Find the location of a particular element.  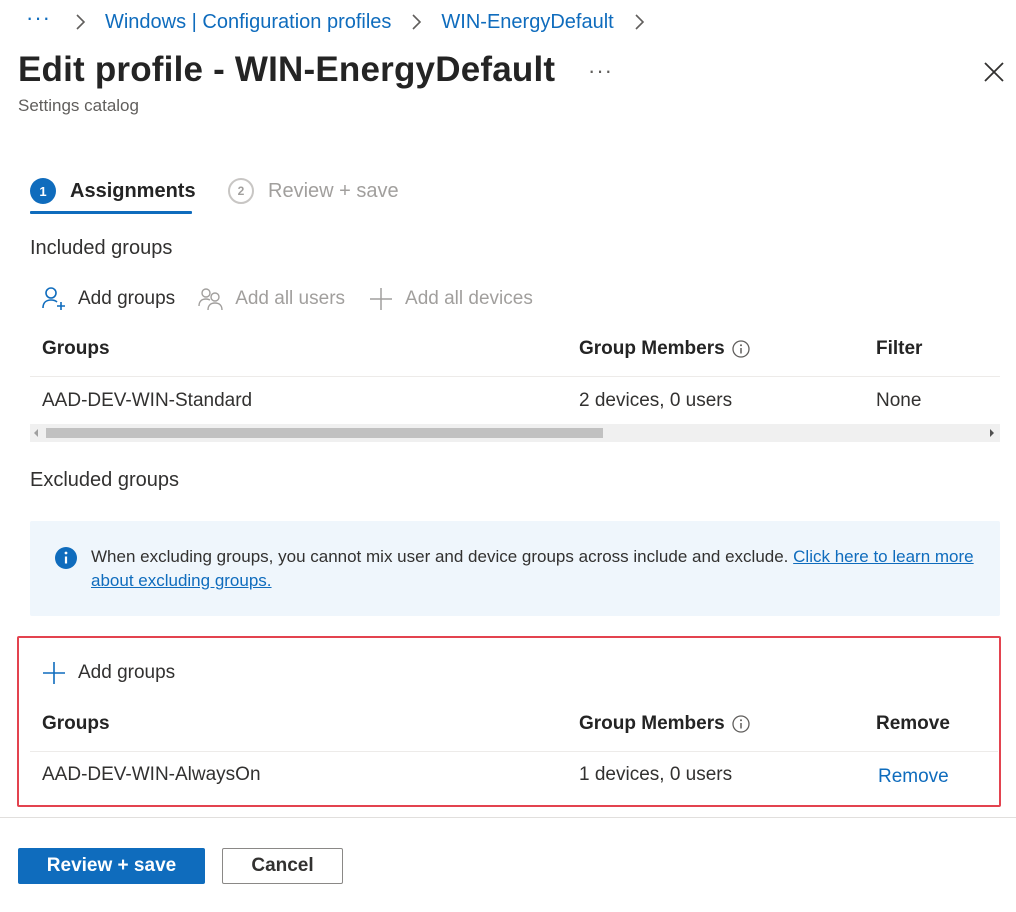

add-all-devices-button: Add all devices is located at coordinates (450, 299).